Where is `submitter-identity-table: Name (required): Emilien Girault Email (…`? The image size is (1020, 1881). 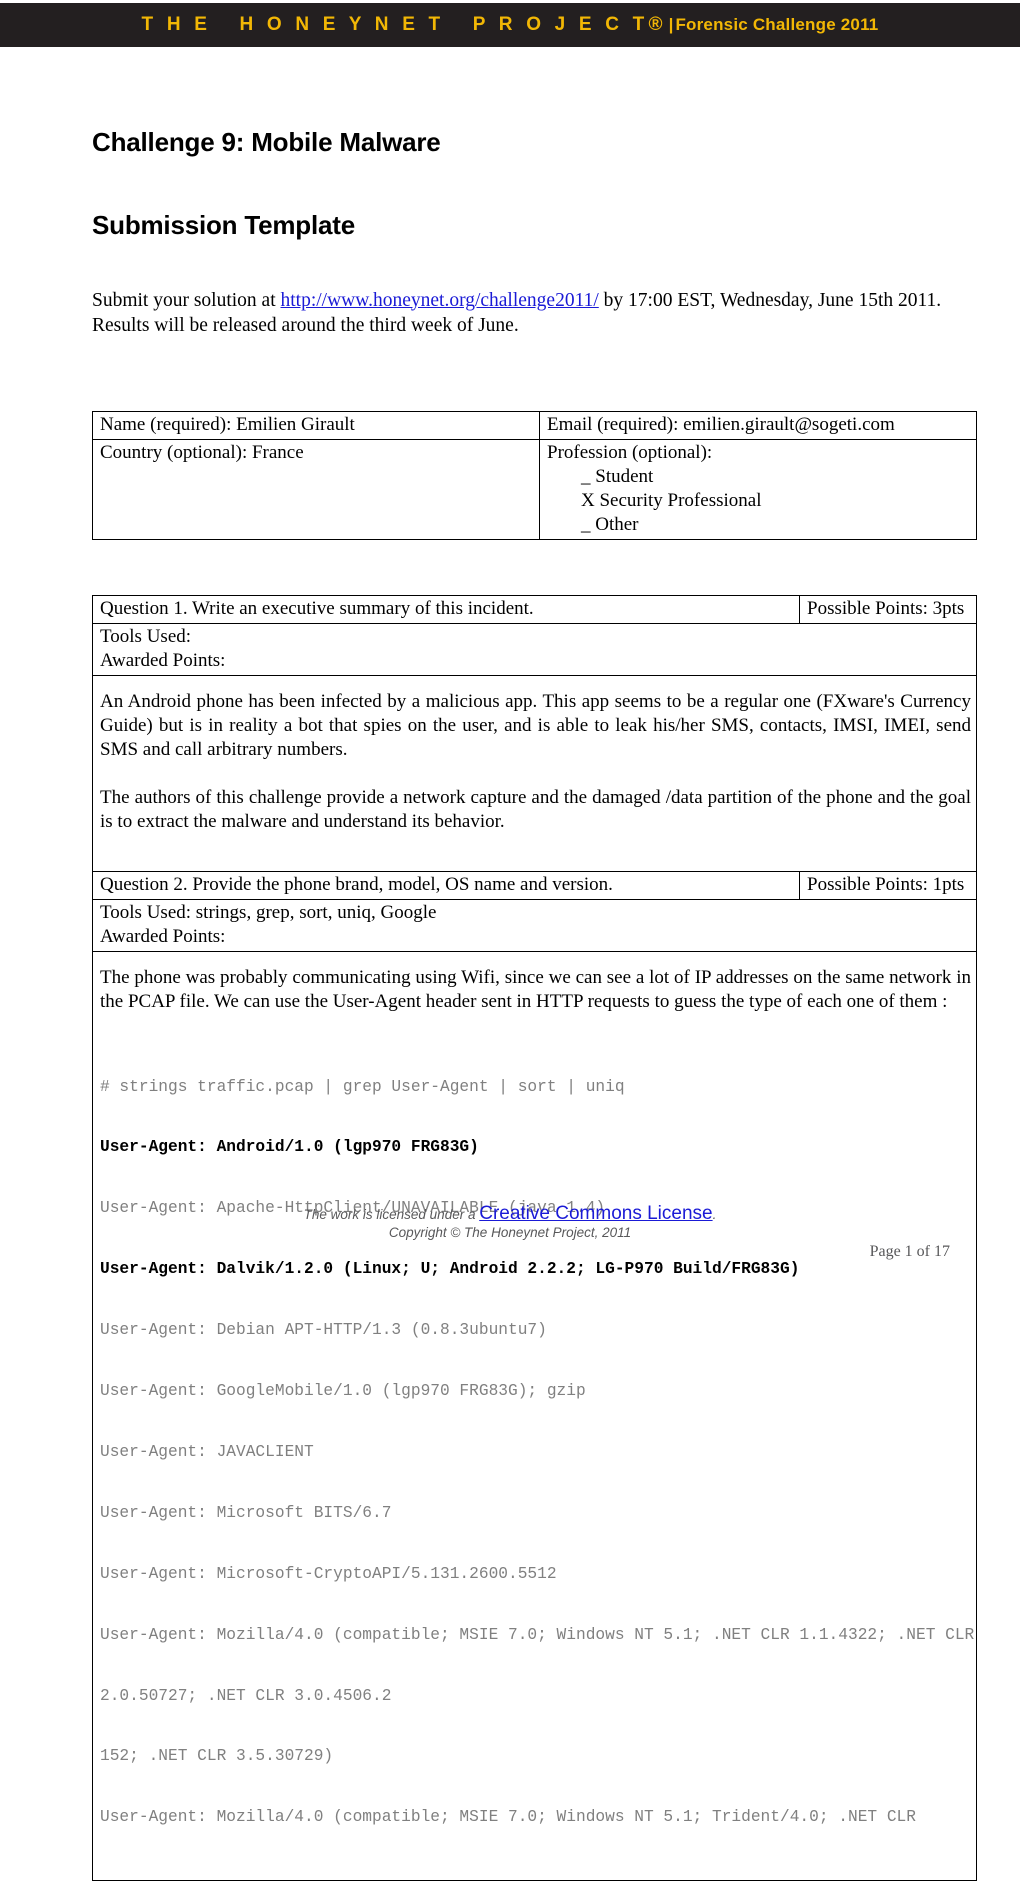 submitter-identity-table: Name (required): Emilien Girault Email (… is located at coordinates (534, 475).